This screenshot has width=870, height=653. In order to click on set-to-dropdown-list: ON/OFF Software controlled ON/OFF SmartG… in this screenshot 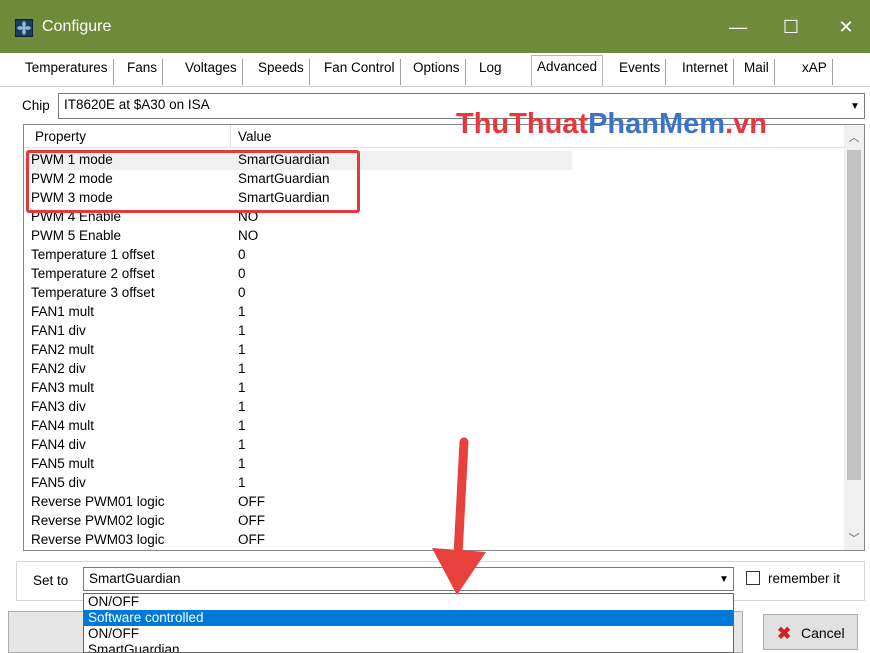, I will do `click(408, 623)`.